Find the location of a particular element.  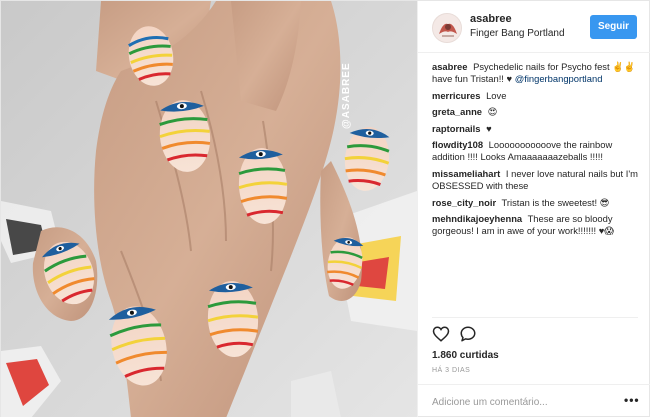

comment-item: raptornails ♥ is located at coordinates (538, 129).